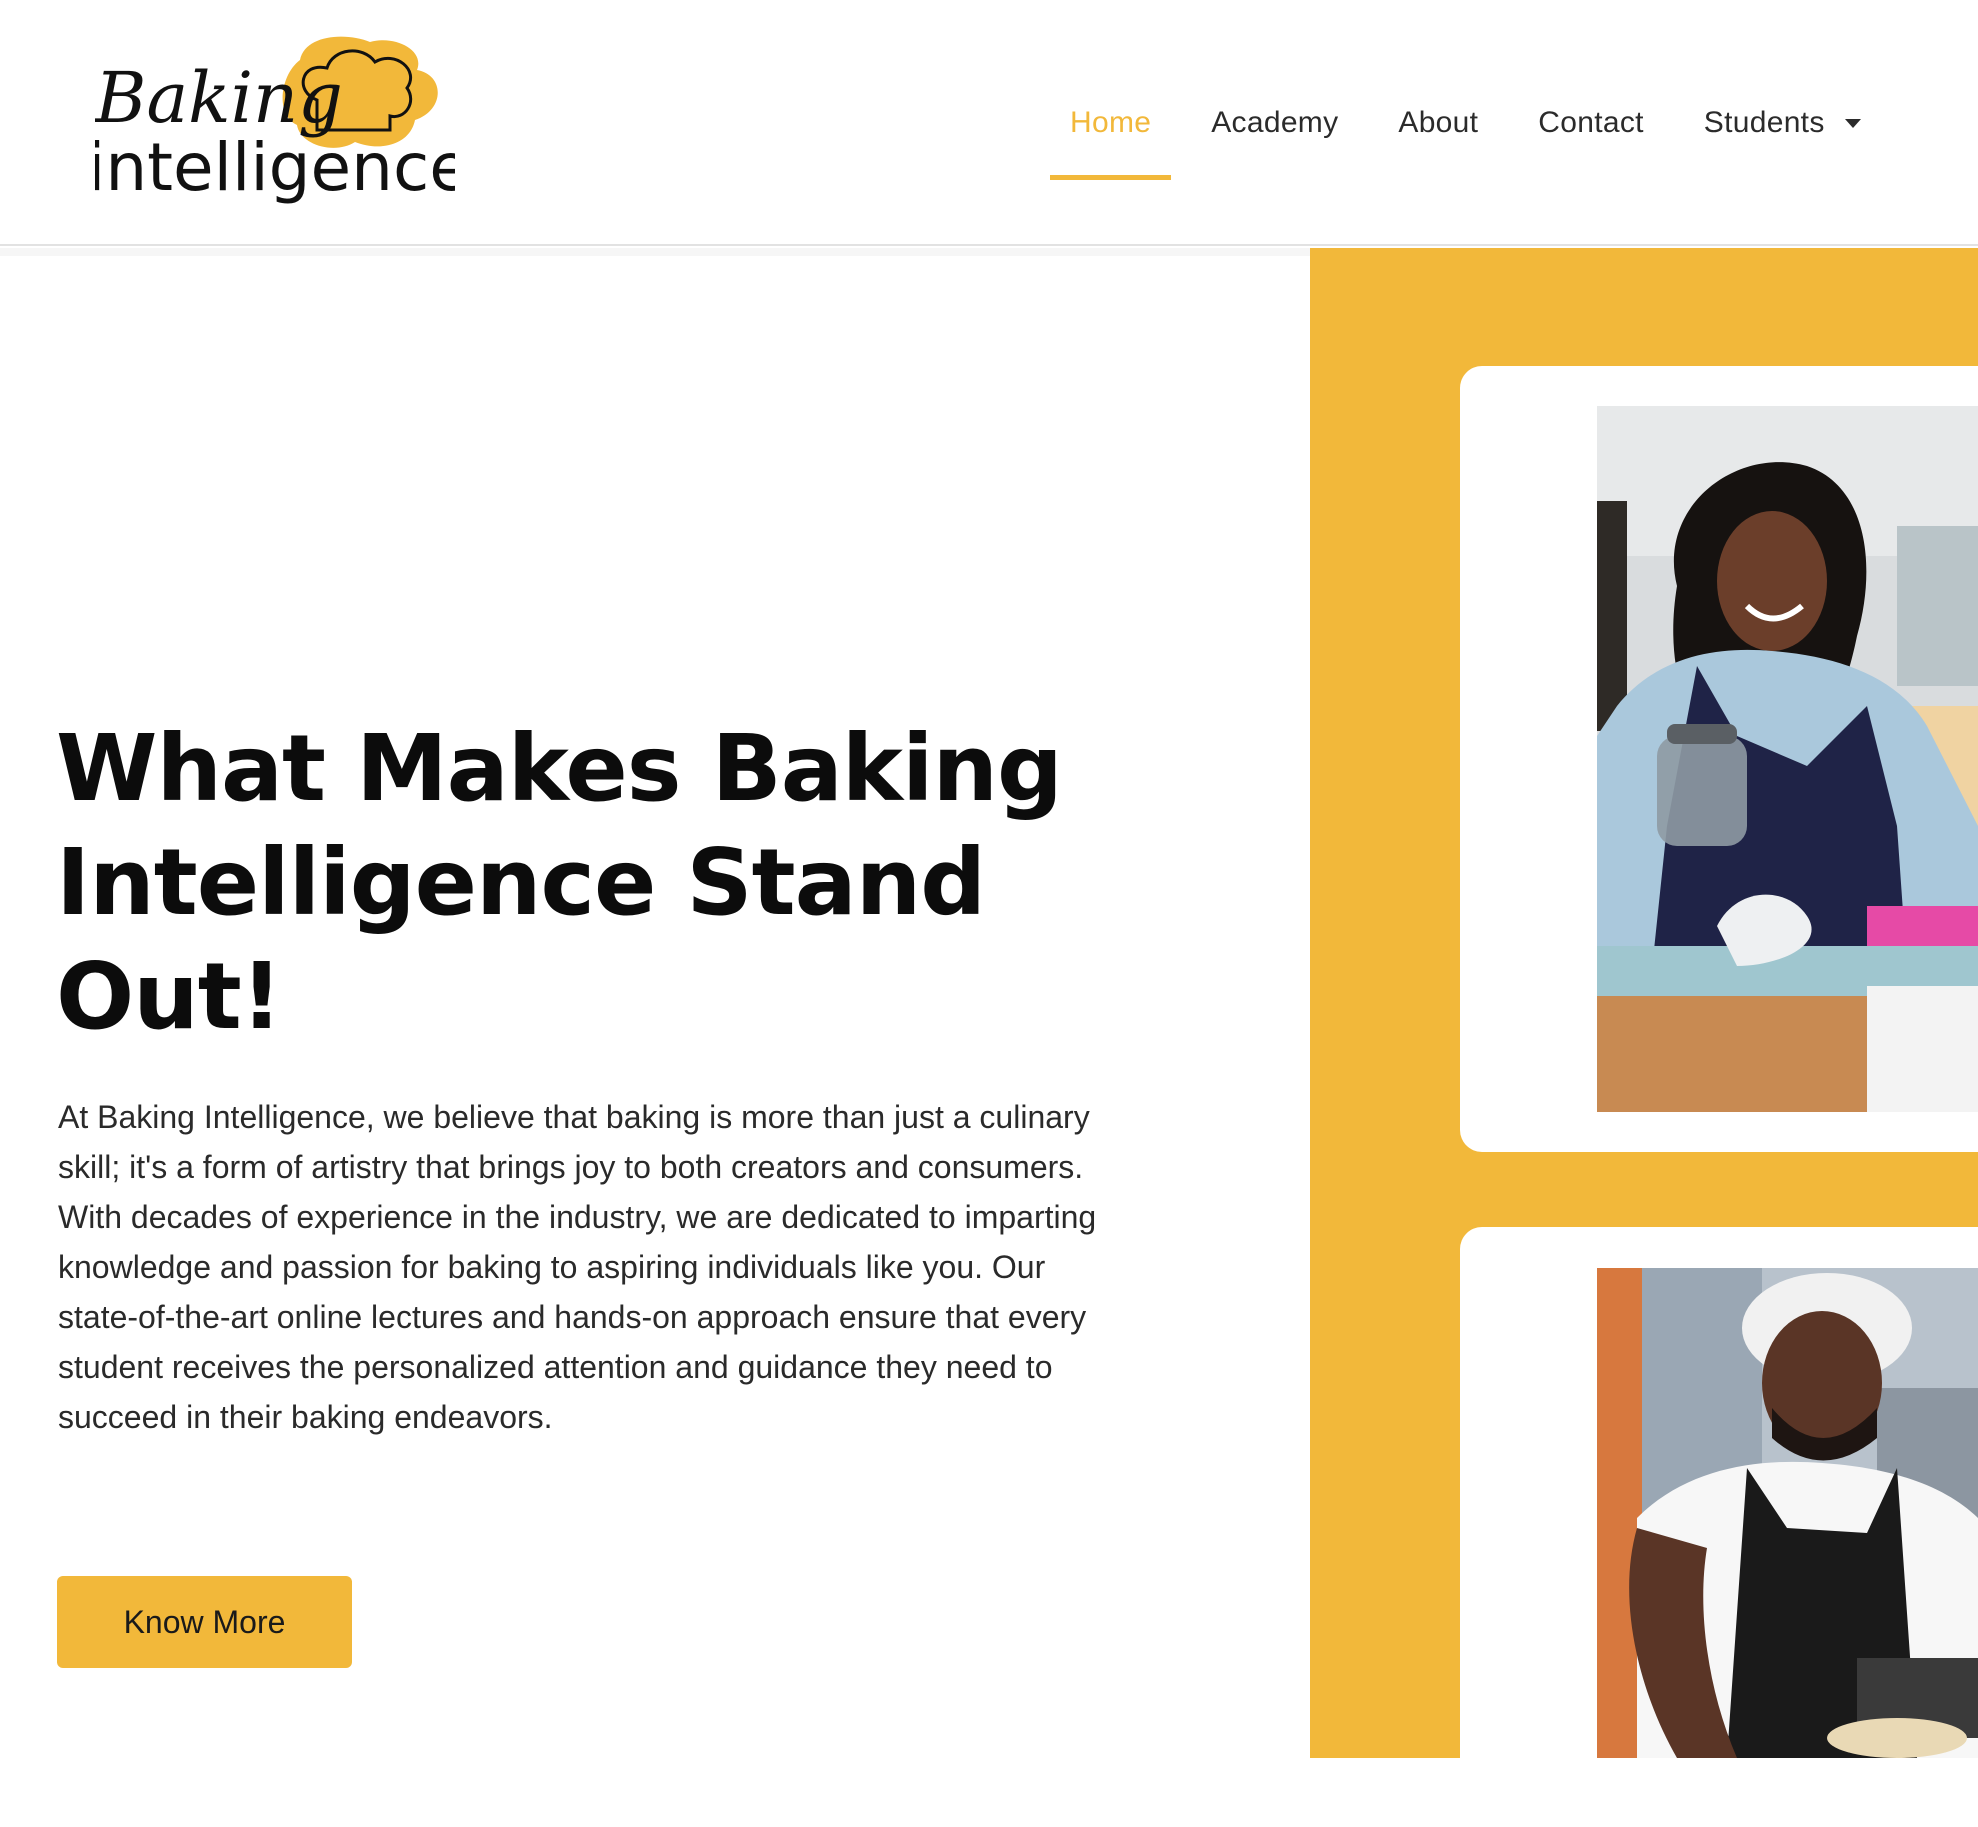 This screenshot has width=1978, height=1827. I want to click on baker-man-image, so click(1787, 1513).